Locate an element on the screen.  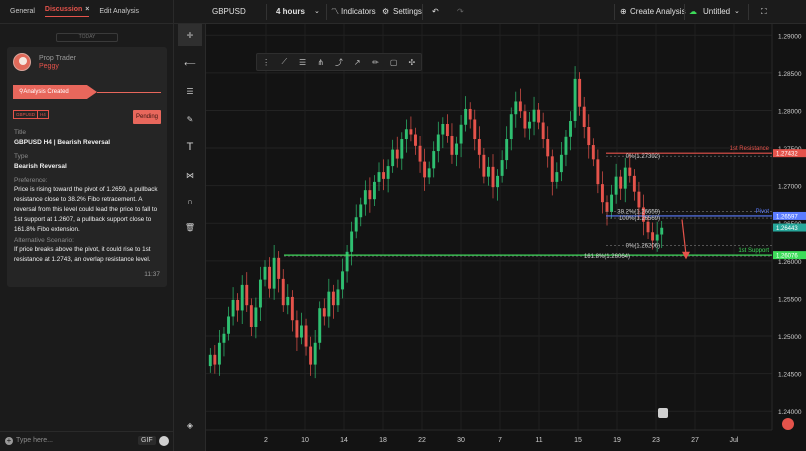
close-icon: × is located at coordinates (87, 9).